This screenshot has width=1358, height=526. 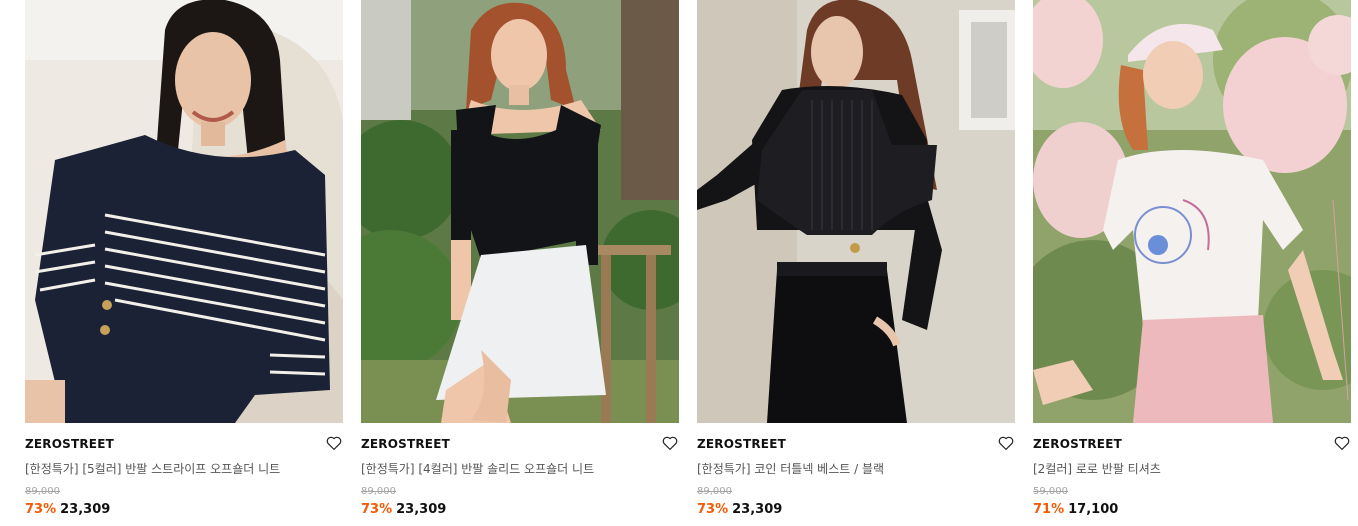 I want to click on original-price: 59,000, so click(x=1050, y=491).